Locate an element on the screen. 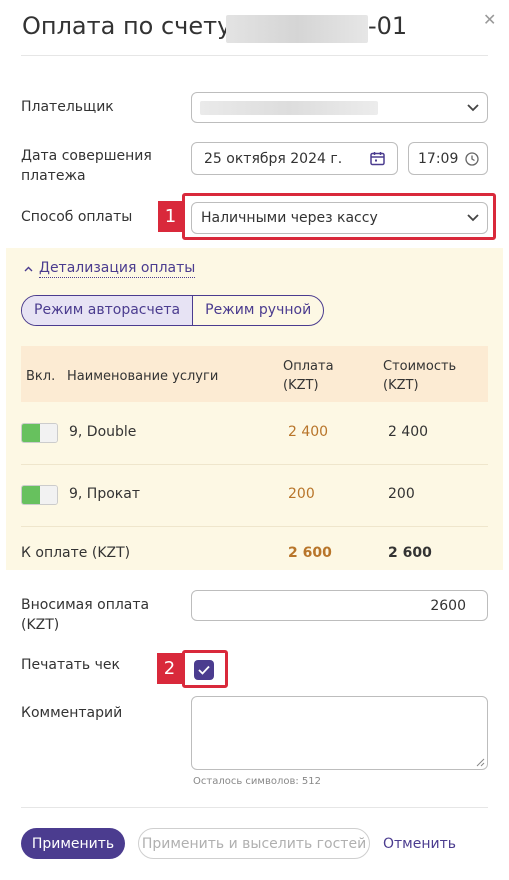 Image resolution: width=509 pixels, height=880 pixels. date-label: Дата совершения платежа is located at coordinates (86, 166).